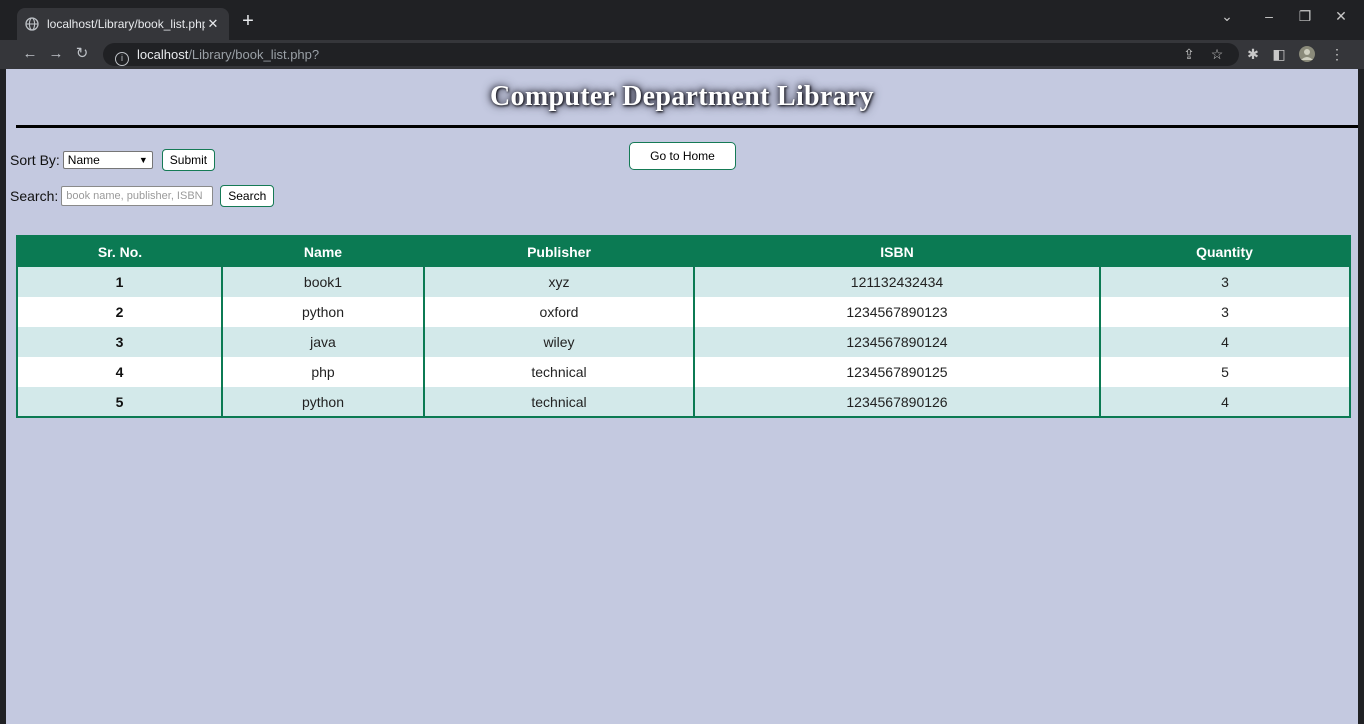 This screenshot has height=724, width=1364. I want to click on cell-sr-no: 5, so click(119, 402).